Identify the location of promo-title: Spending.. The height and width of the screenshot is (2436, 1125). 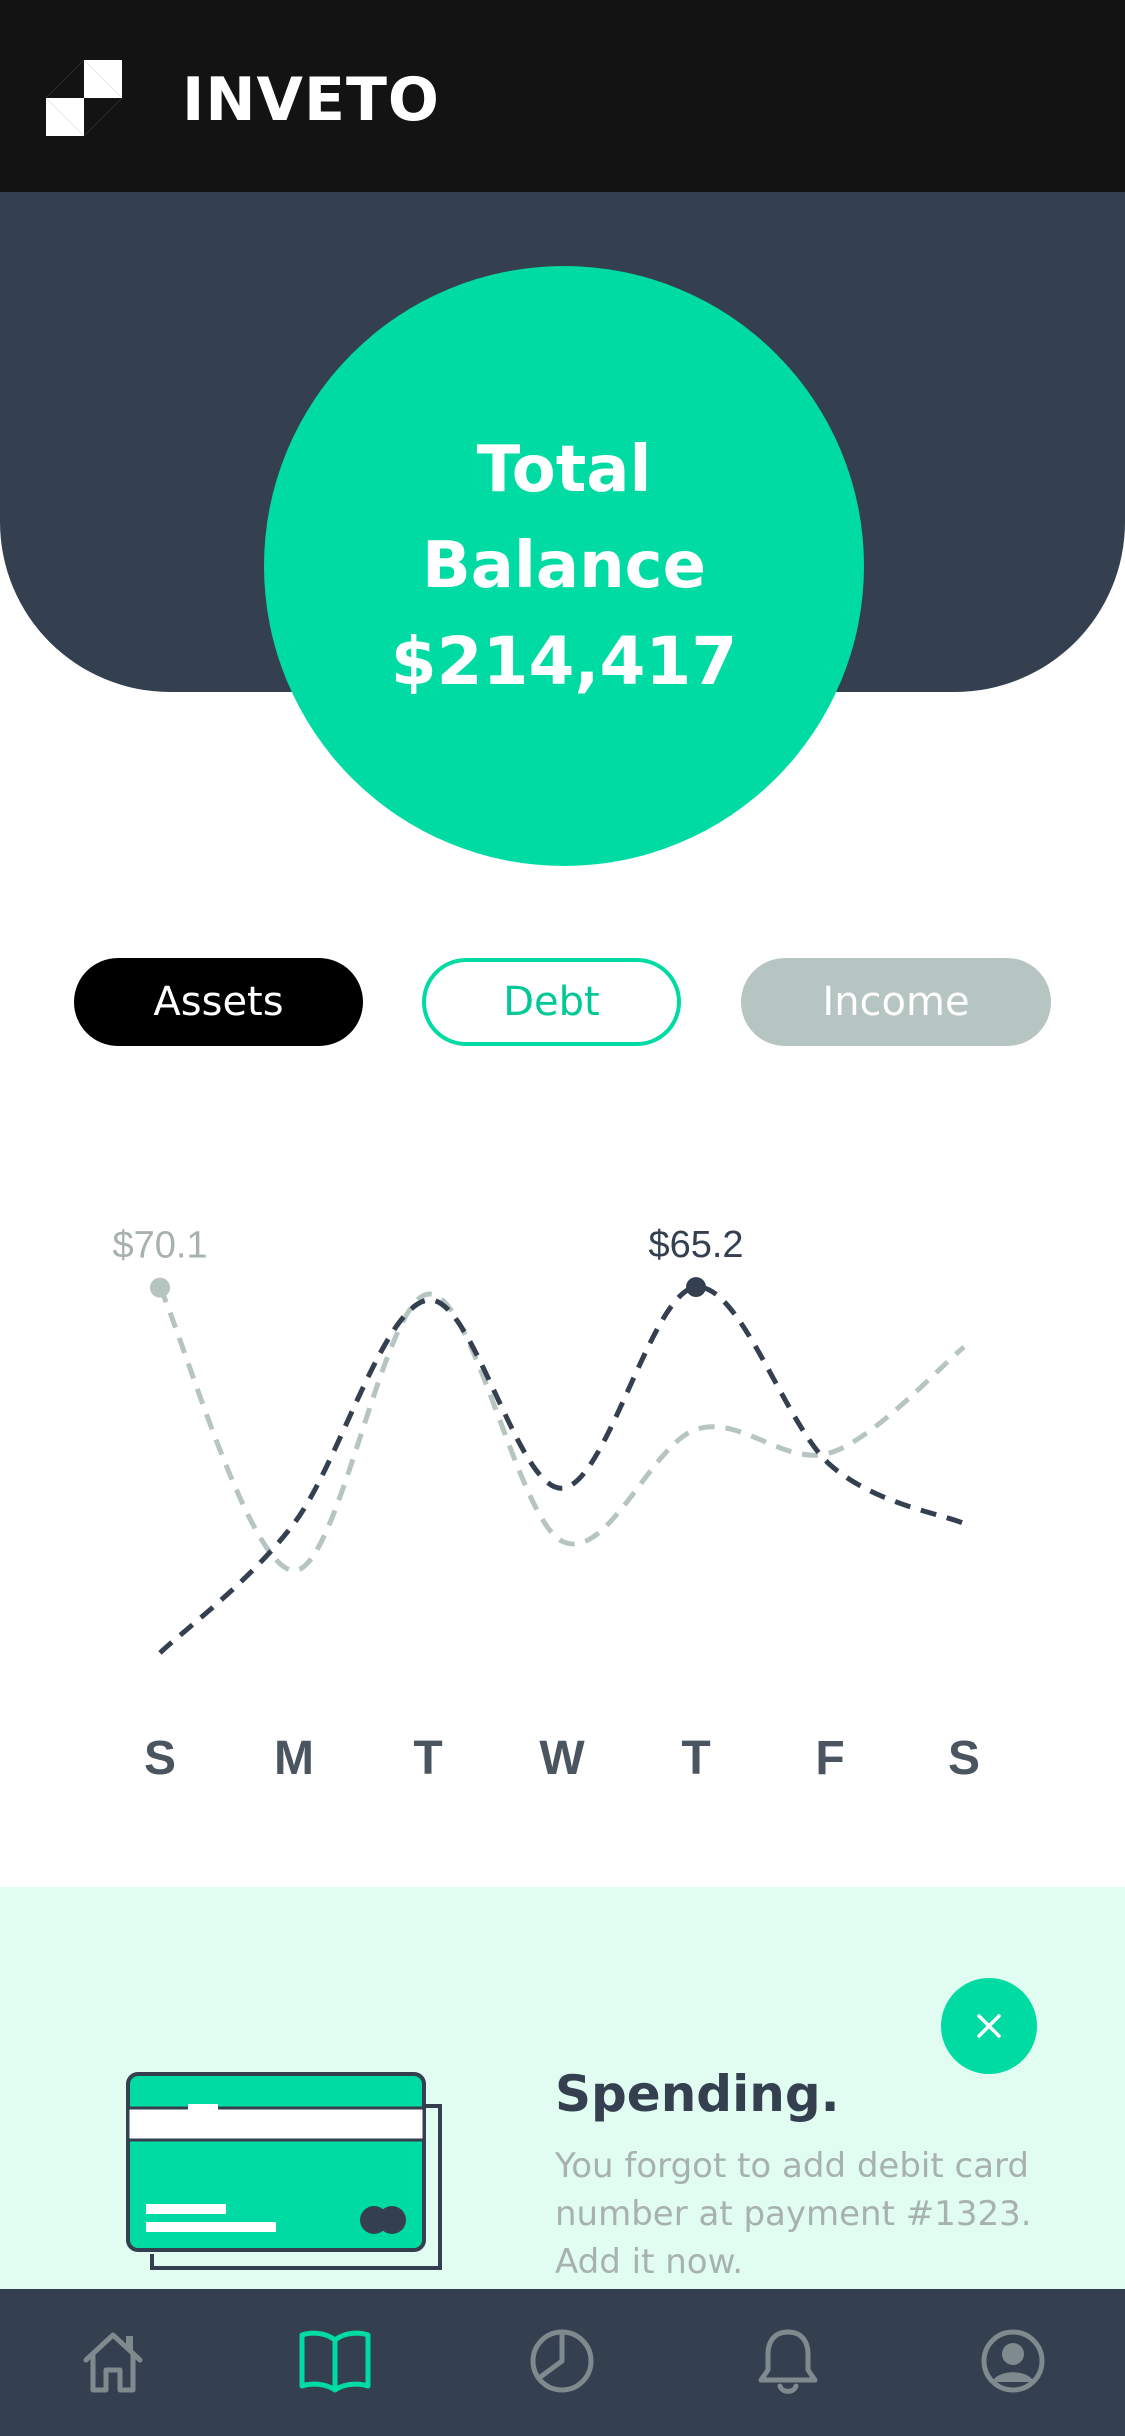
(697, 2094).